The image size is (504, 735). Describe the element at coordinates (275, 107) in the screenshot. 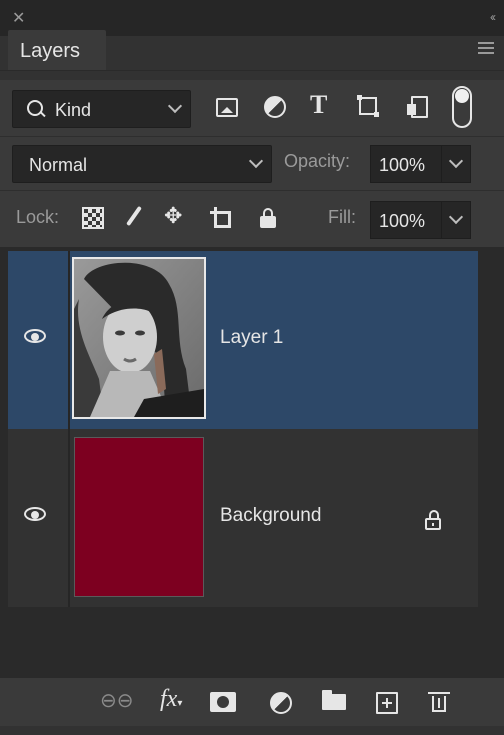

I see `adjustment-filter-icon` at that location.